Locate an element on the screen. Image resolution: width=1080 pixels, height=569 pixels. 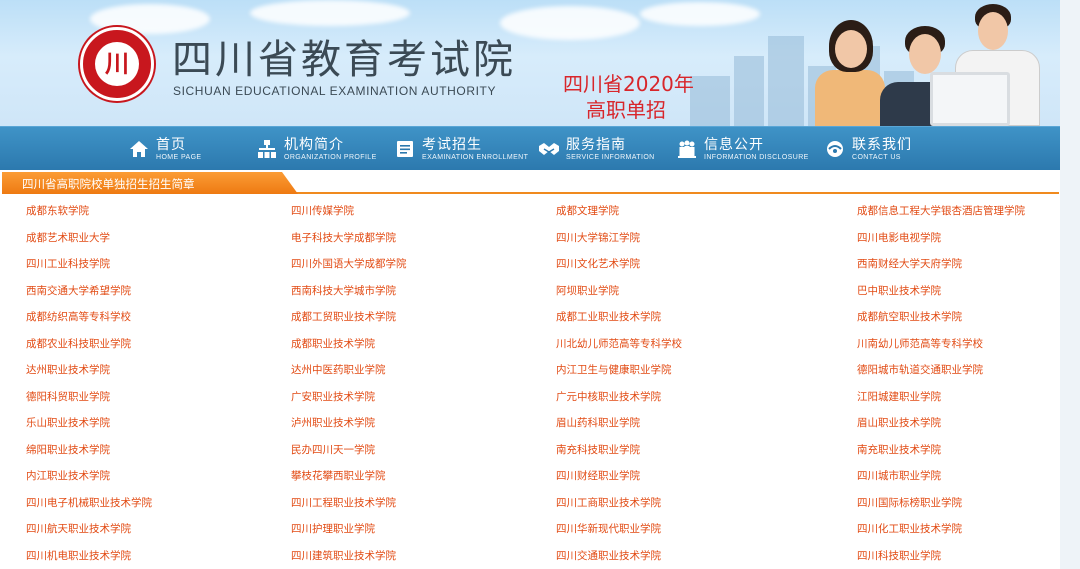
school-link: 西南科技大学城市学院 is located at coordinates (343, 291).